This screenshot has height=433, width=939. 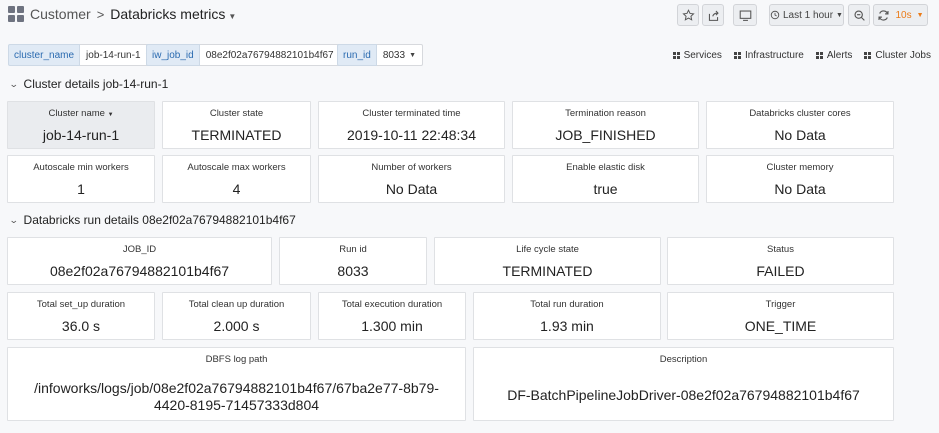 I want to click on breadcrumb-folder-link: Customer, so click(x=60, y=14).